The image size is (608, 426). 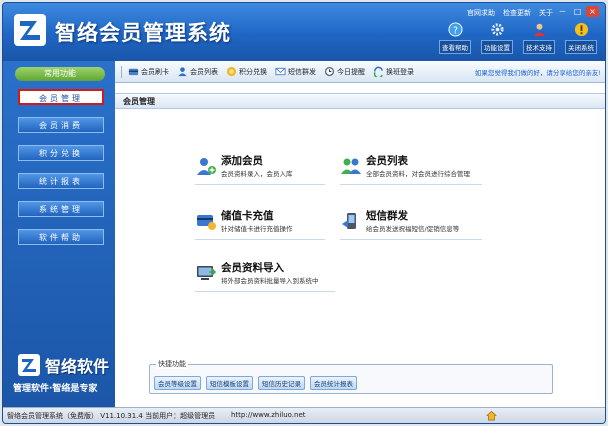 I want to click on link-online-help: 官网求助, so click(x=481, y=13).